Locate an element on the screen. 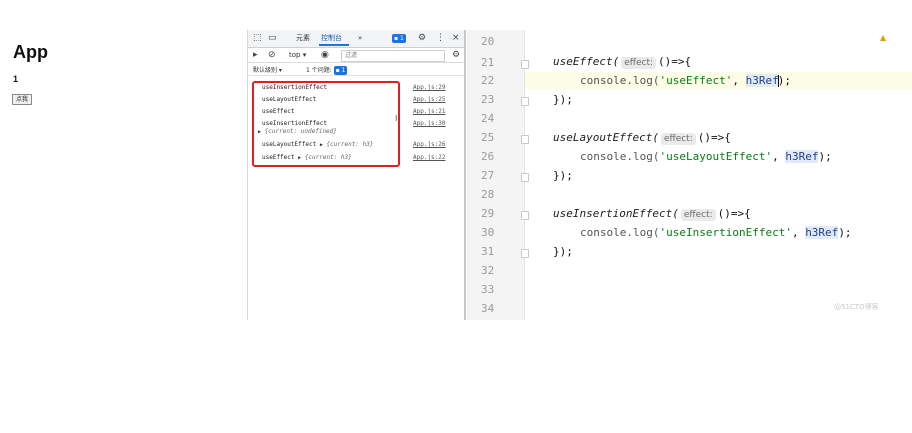 The height and width of the screenshot is (433, 912). console-row-source-link: App.js:22 is located at coordinates (429, 157).